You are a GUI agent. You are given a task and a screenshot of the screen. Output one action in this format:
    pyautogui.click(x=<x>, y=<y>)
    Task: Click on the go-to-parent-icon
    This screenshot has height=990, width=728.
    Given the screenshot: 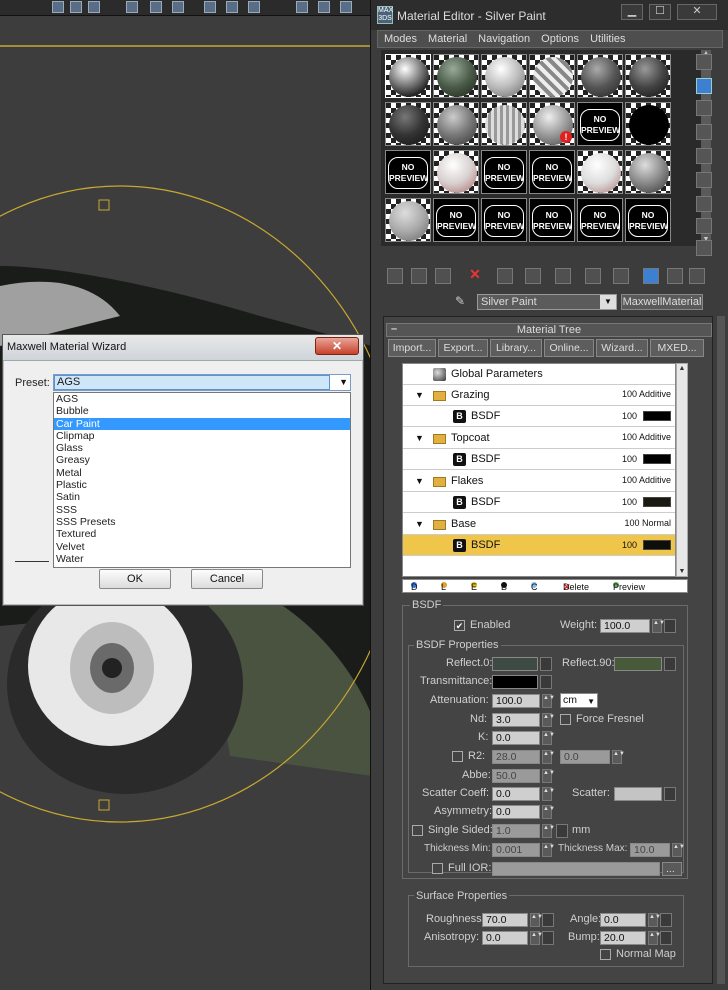 What is the action you would take?
    pyautogui.click(x=675, y=276)
    